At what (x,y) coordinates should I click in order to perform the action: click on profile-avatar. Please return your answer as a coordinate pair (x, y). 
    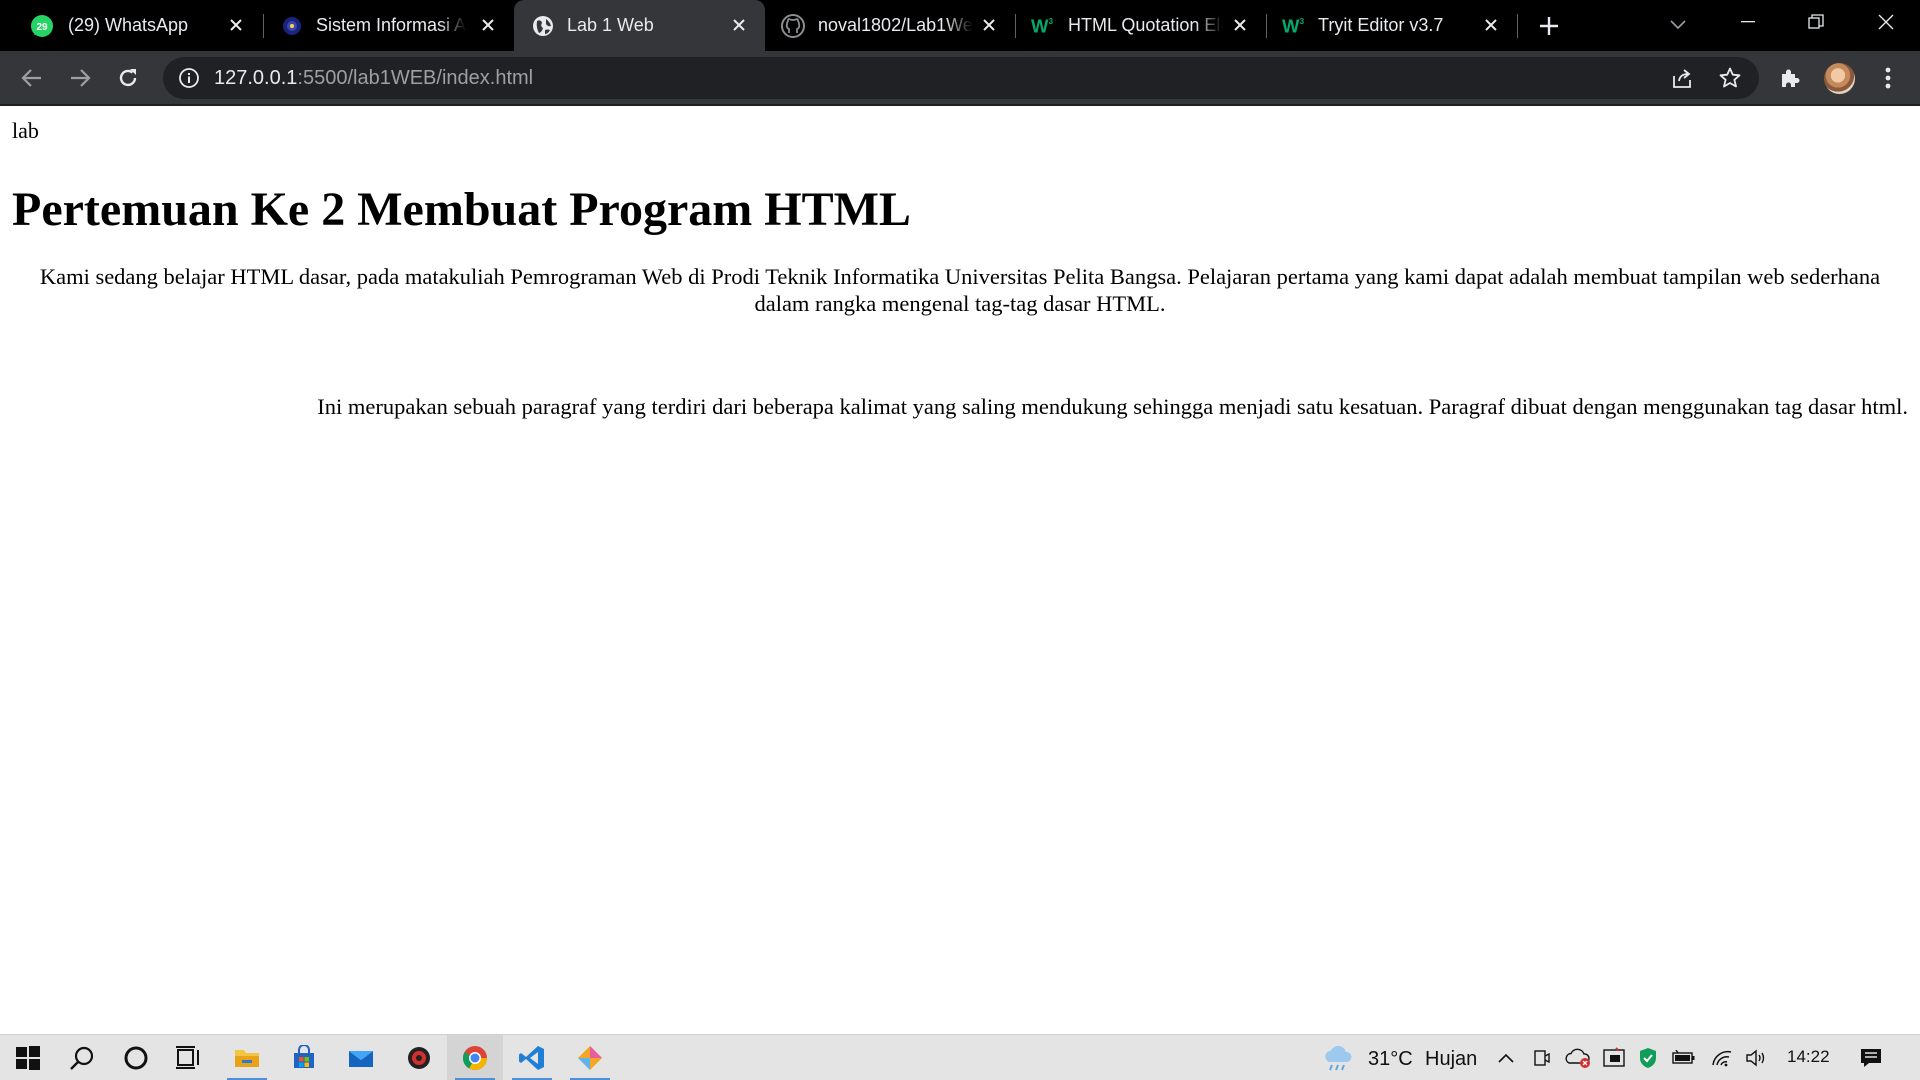
    Looking at the image, I should click on (1839, 78).